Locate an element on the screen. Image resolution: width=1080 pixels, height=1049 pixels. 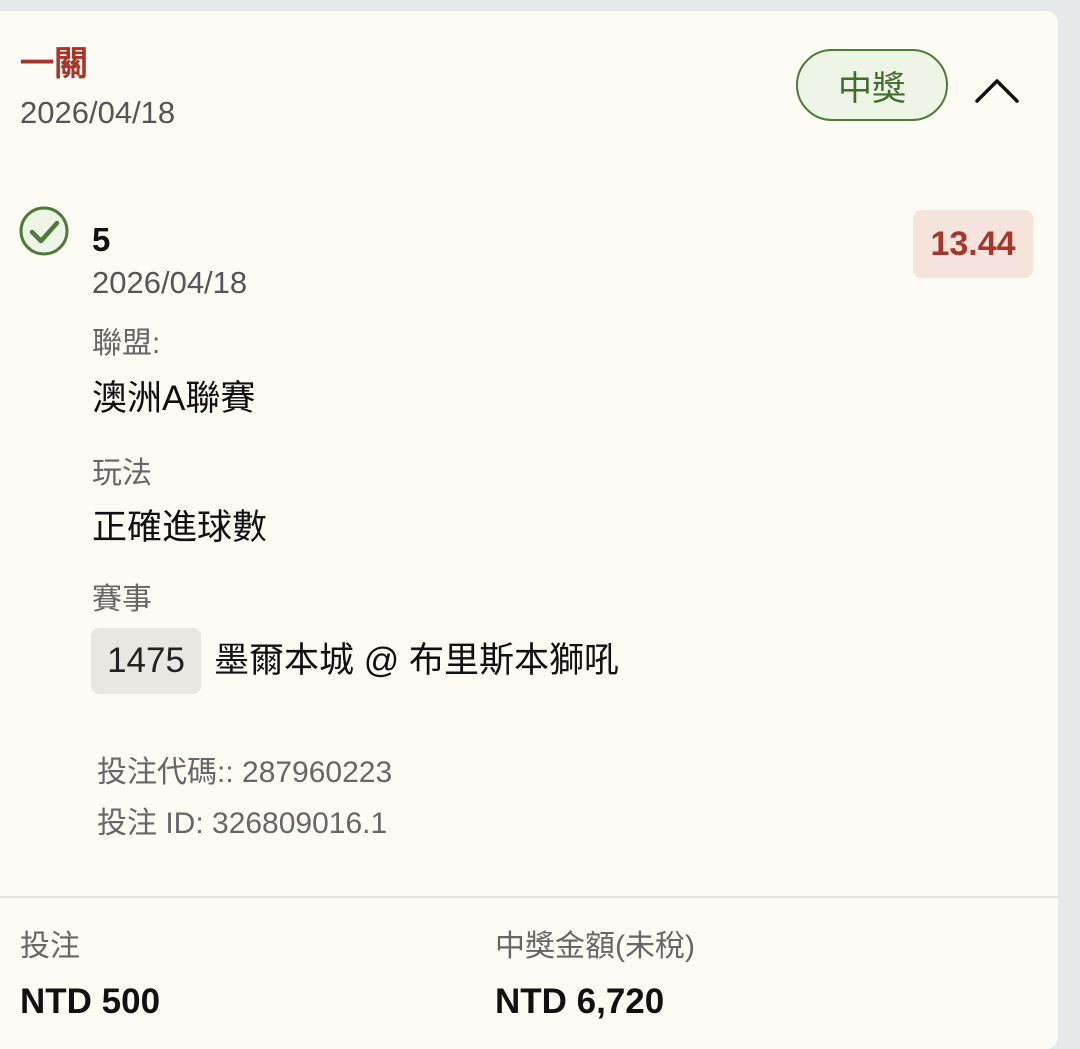
chevron-up-icon is located at coordinates (997, 91).